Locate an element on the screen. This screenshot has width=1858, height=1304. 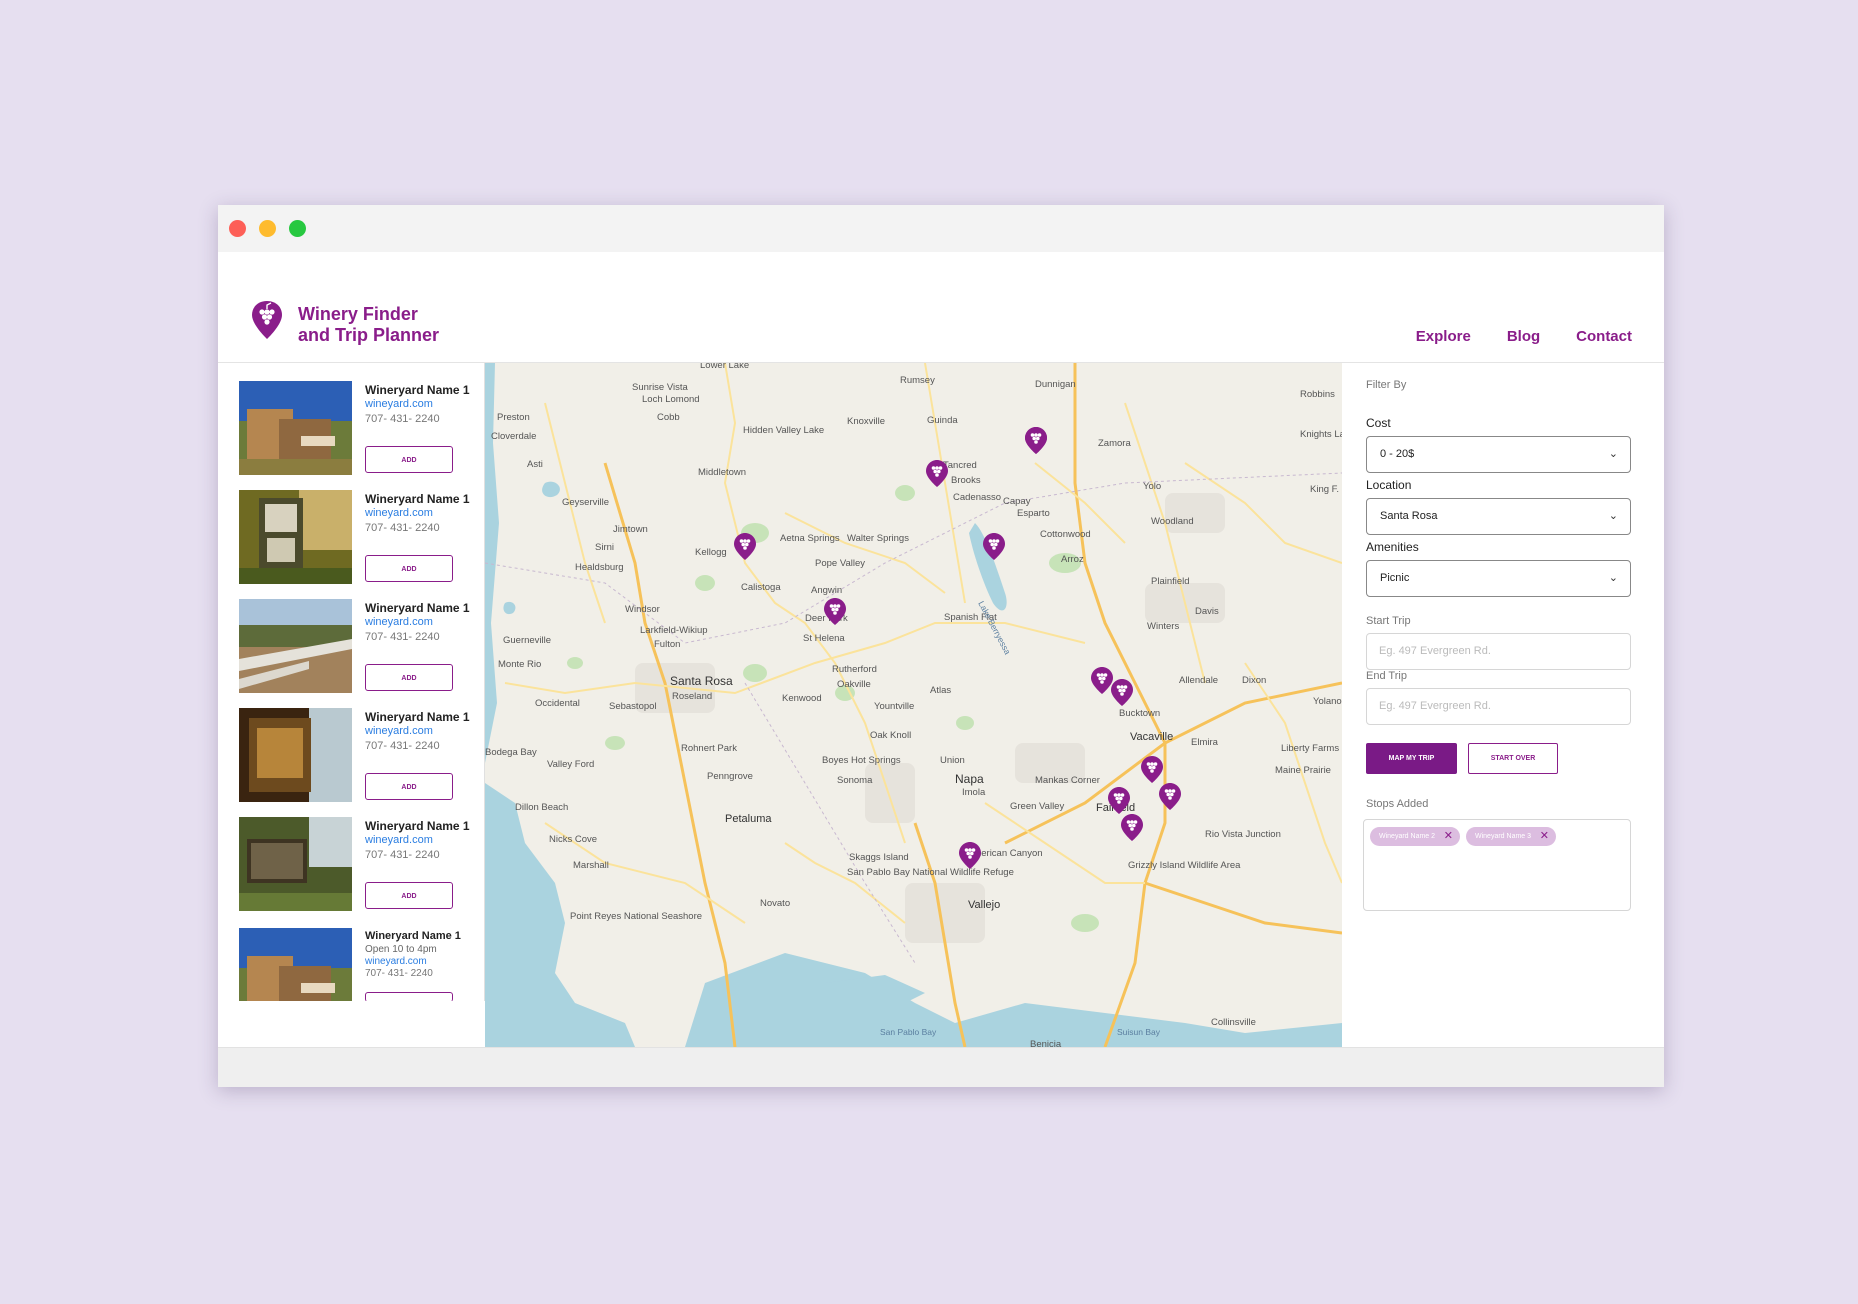
map-label: Rohnert Park is located at coordinates (709, 748).